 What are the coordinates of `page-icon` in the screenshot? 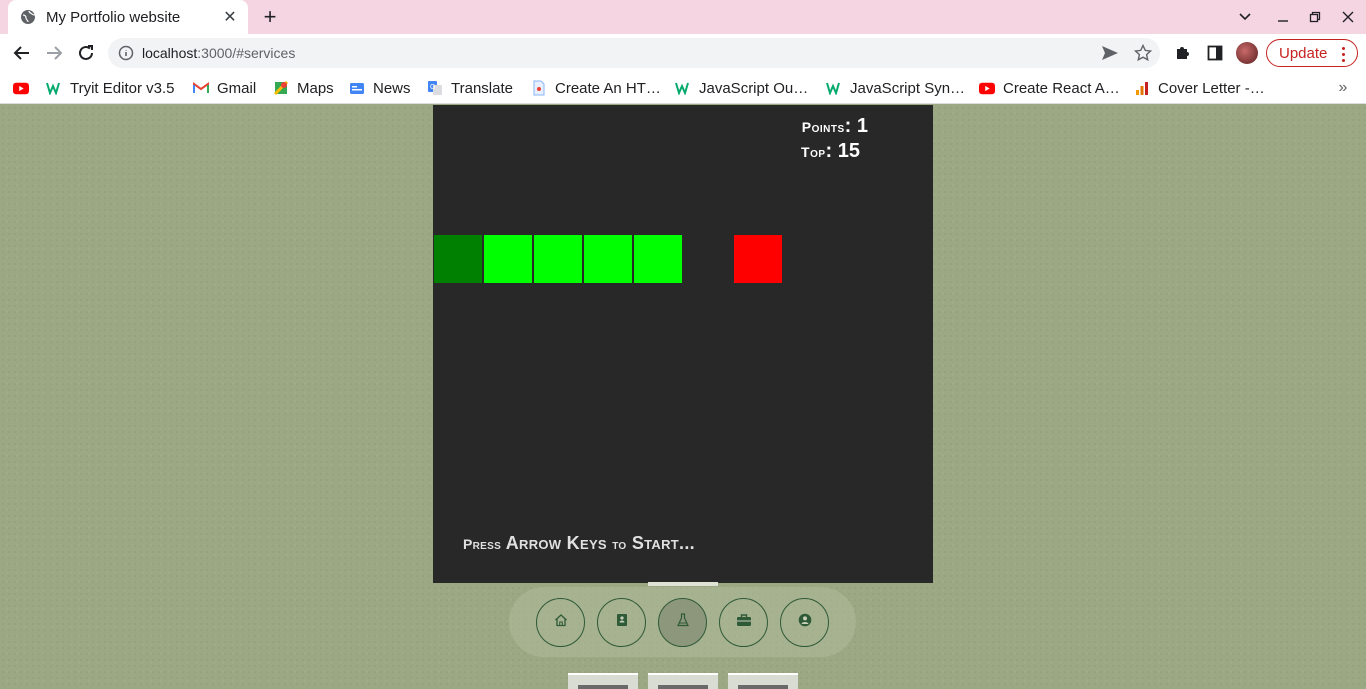 It's located at (539, 88).